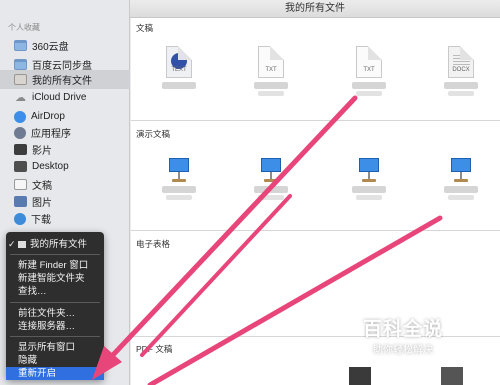 This screenshot has height=385, width=500. I want to click on sidebar-item-label: 应用程序, so click(51, 134).